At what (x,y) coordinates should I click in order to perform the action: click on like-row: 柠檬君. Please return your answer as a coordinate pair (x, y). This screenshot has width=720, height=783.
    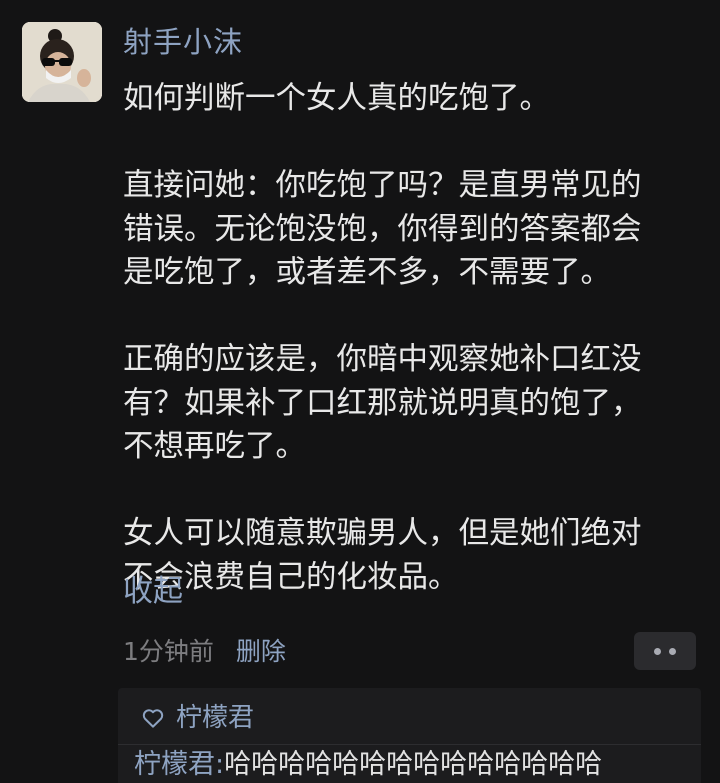
    Looking at the image, I should click on (198, 718).